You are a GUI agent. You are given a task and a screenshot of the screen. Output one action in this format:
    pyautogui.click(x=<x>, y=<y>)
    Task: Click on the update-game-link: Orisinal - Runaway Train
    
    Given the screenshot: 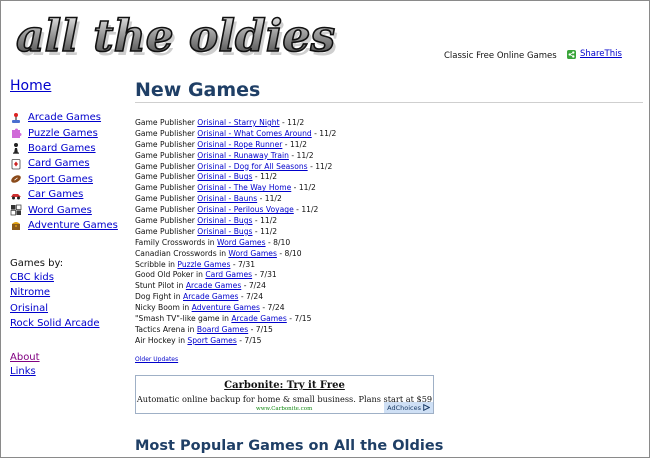 What is the action you would take?
    pyautogui.click(x=243, y=155)
    